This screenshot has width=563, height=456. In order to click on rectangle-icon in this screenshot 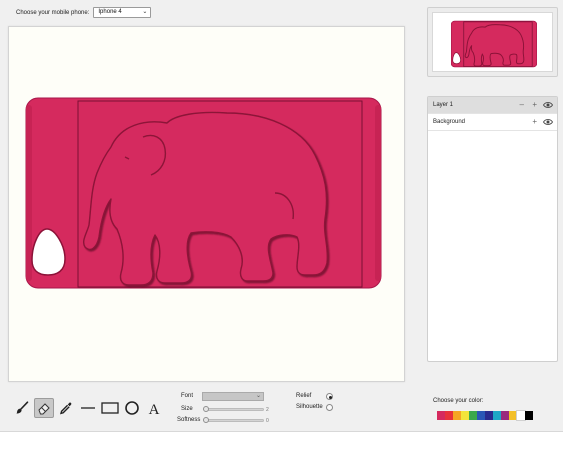, I will do `click(110, 408)`.